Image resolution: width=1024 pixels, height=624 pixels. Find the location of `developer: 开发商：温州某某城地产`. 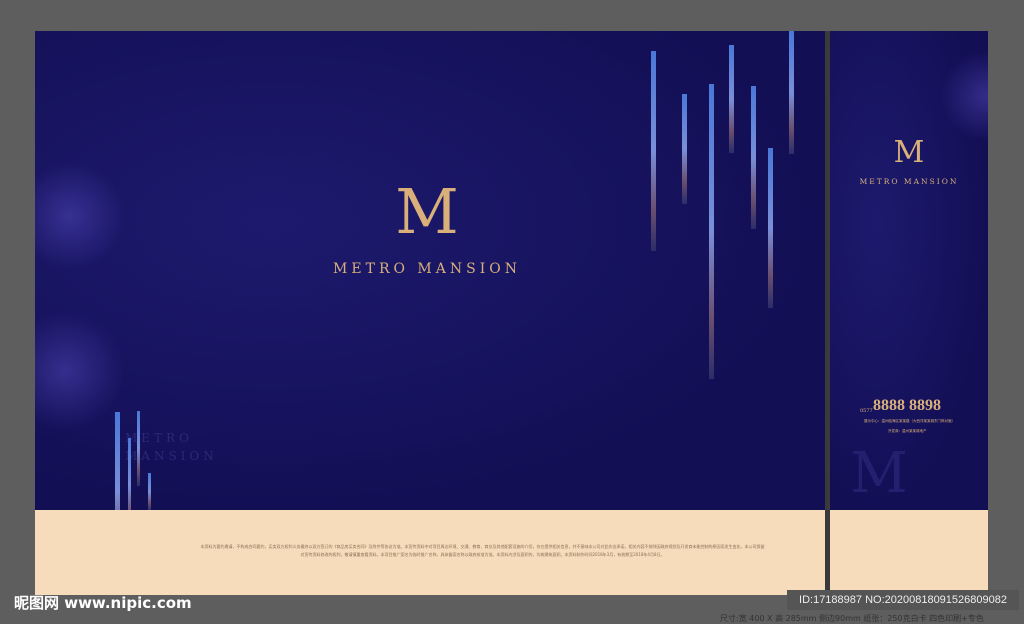

developer: 开发商：温州某某城地产 is located at coordinates (907, 431).